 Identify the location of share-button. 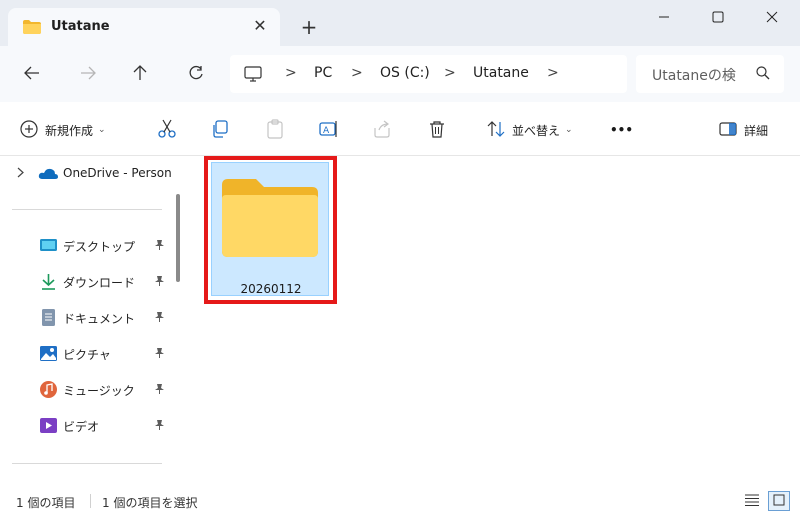
(382, 130).